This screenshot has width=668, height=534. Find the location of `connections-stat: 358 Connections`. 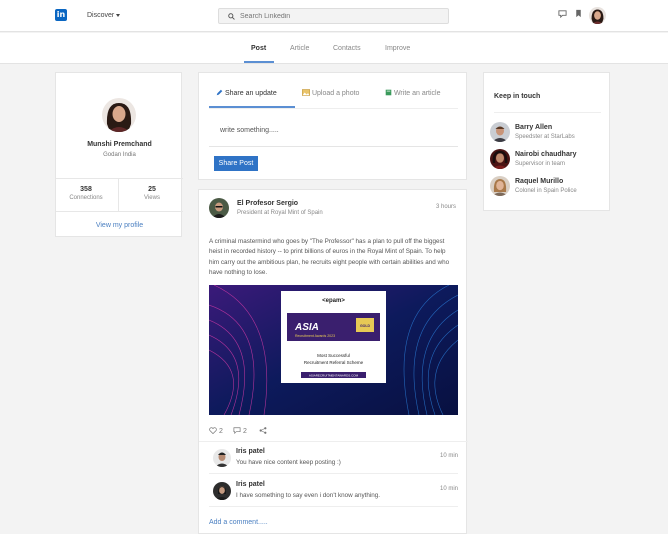

connections-stat: 358 Connections is located at coordinates (86, 193).